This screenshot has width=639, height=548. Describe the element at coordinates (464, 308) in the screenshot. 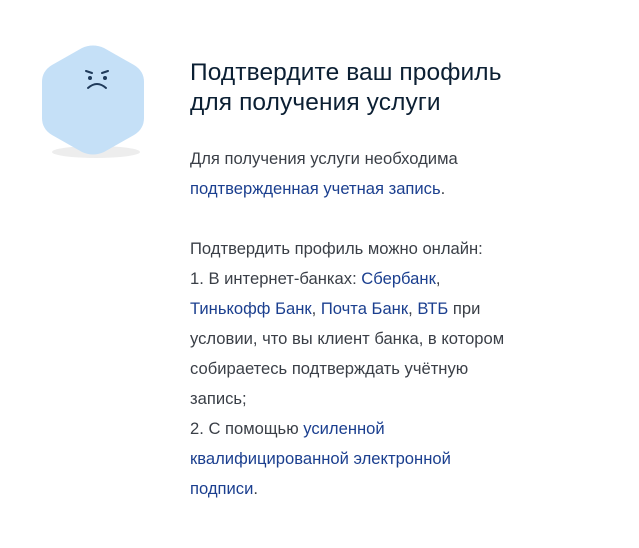

I see `item1-suffix-a: при` at that location.